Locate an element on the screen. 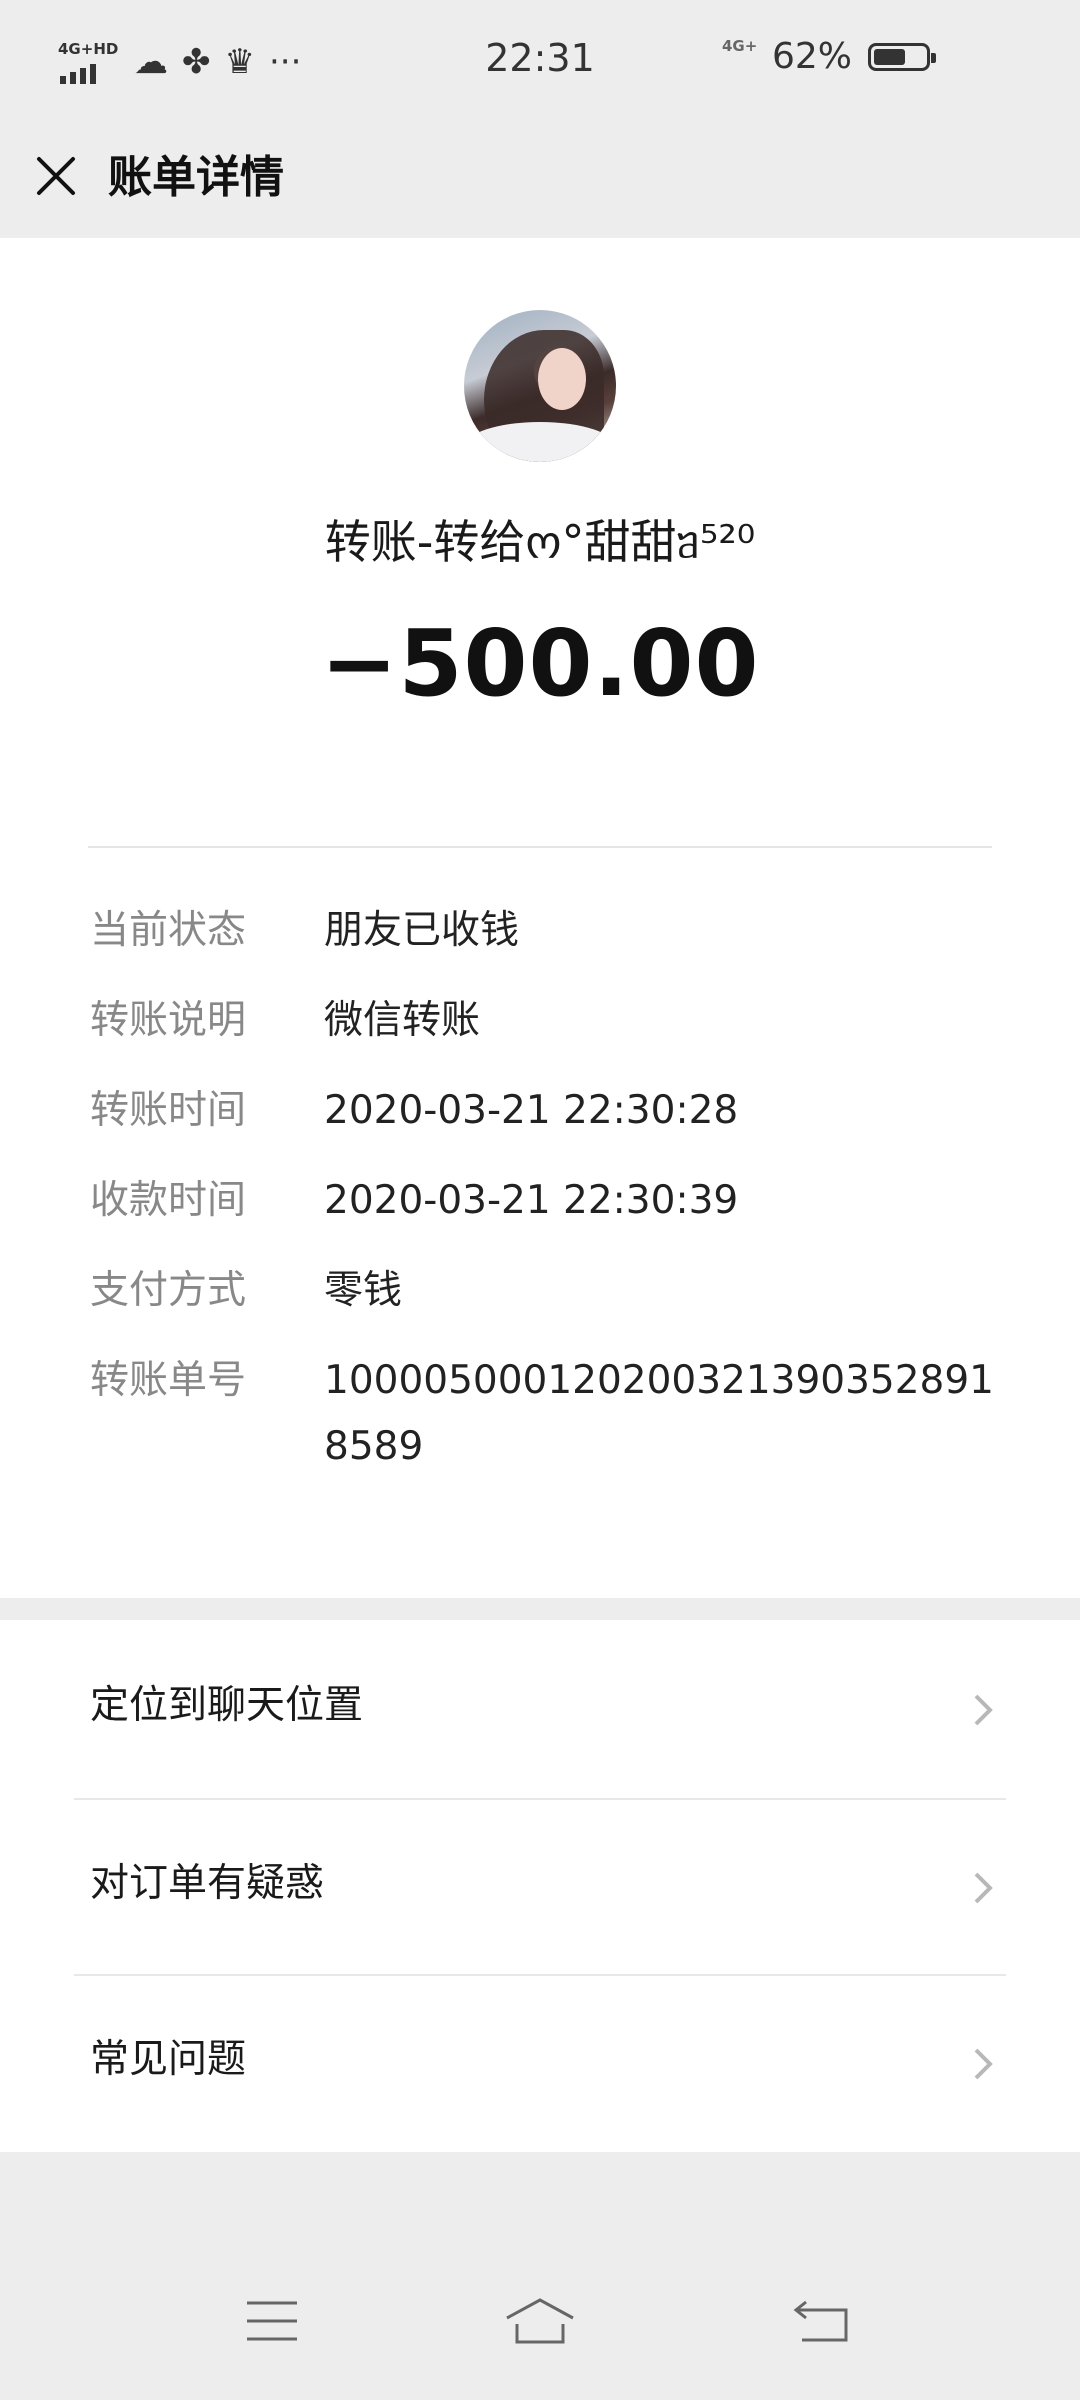  menu-item-label: 定位到聊天位置 is located at coordinates (227, 1705).